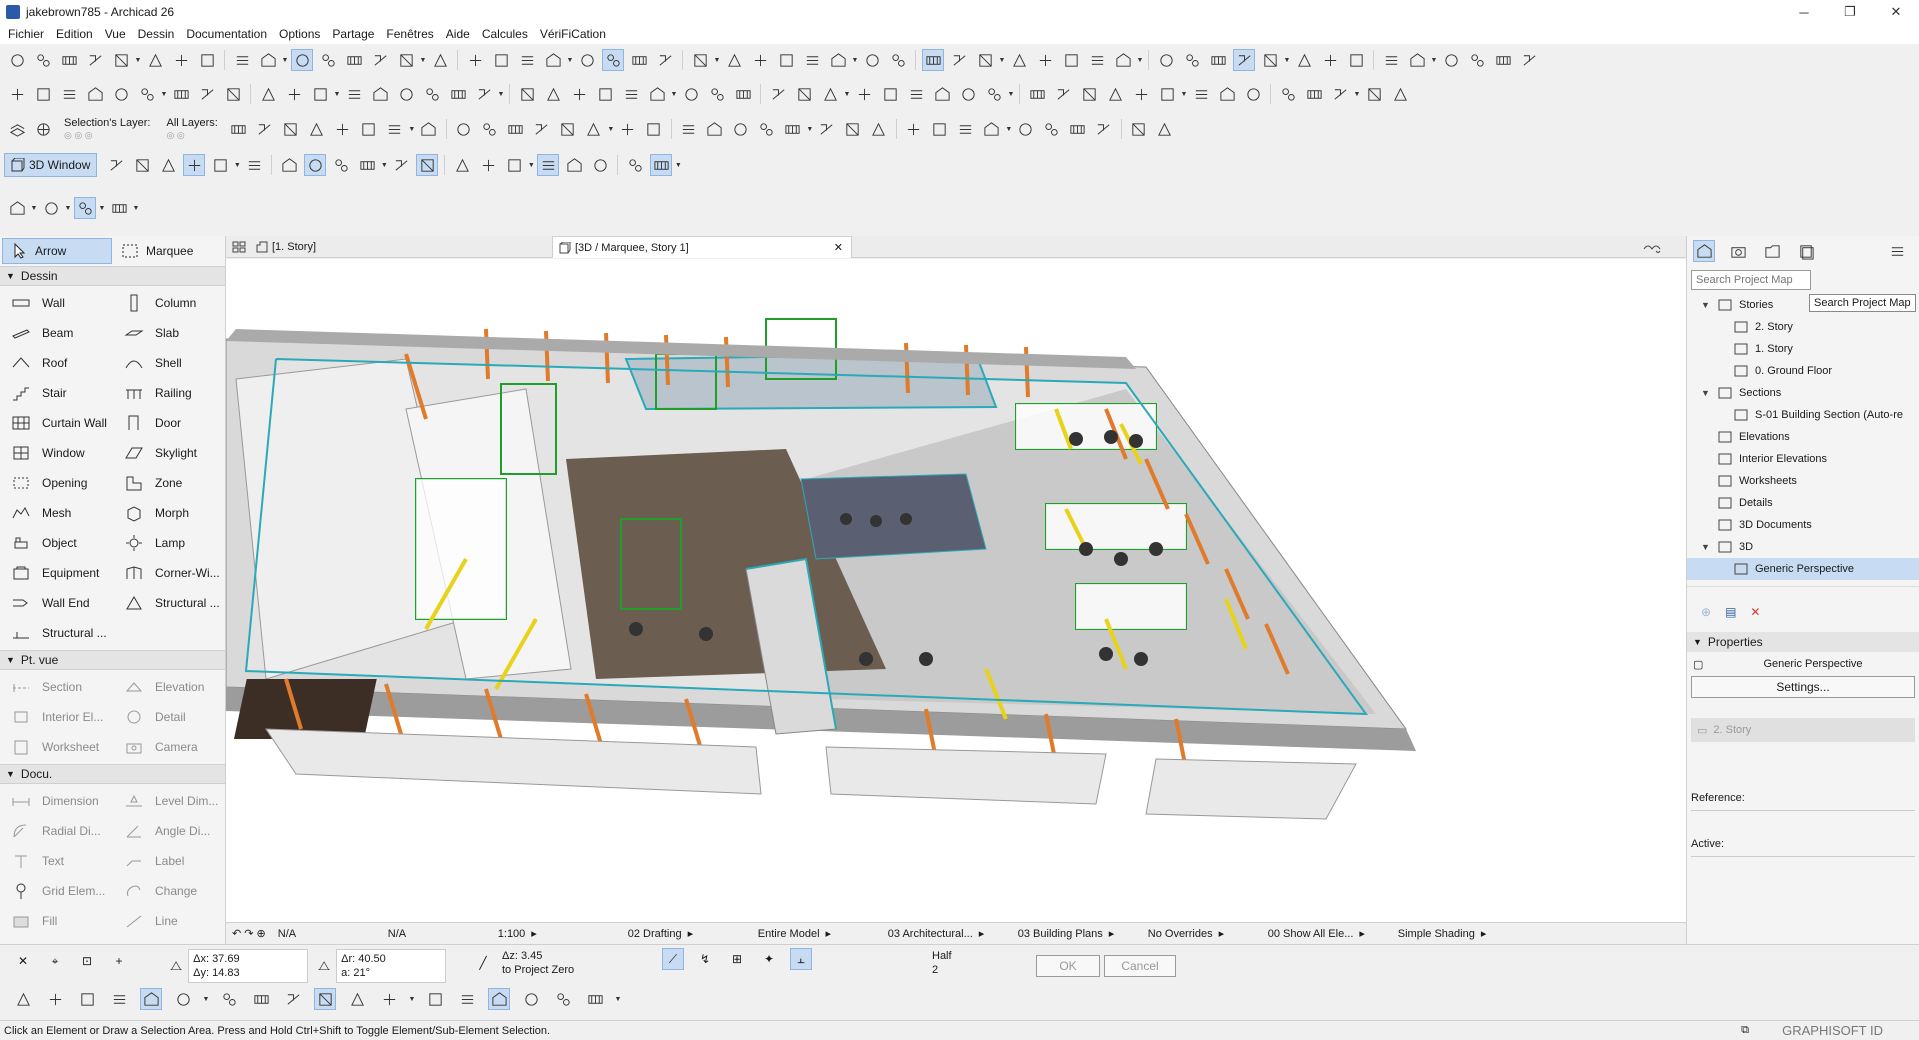  What do you see at coordinates (1772, 251) in the screenshot?
I see `layout-book-icon` at bounding box center [1772, 251].